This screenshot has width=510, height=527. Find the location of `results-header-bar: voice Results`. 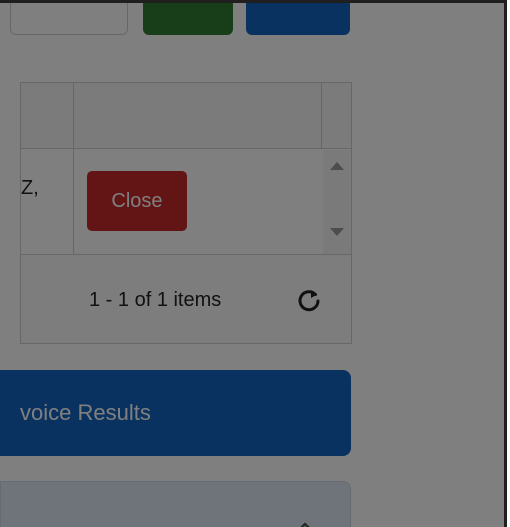

results-header-bar: voice Results is located at coordinates (175, 413).